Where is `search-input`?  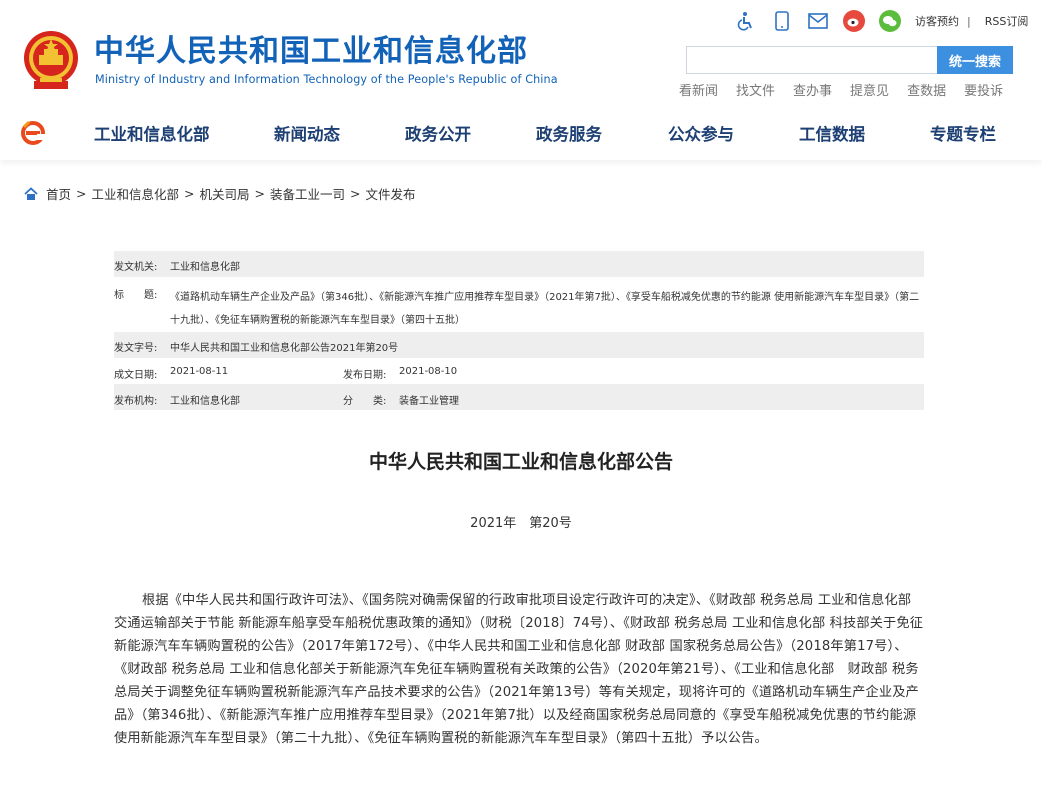
search-input is located at coordinates (812, 60).